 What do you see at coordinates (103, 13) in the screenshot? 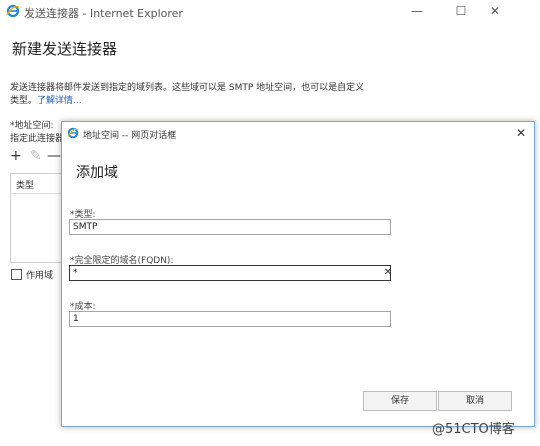
I see `window-title: 发送连接器 - Internet Explorer` at bounding box center [103, 13].